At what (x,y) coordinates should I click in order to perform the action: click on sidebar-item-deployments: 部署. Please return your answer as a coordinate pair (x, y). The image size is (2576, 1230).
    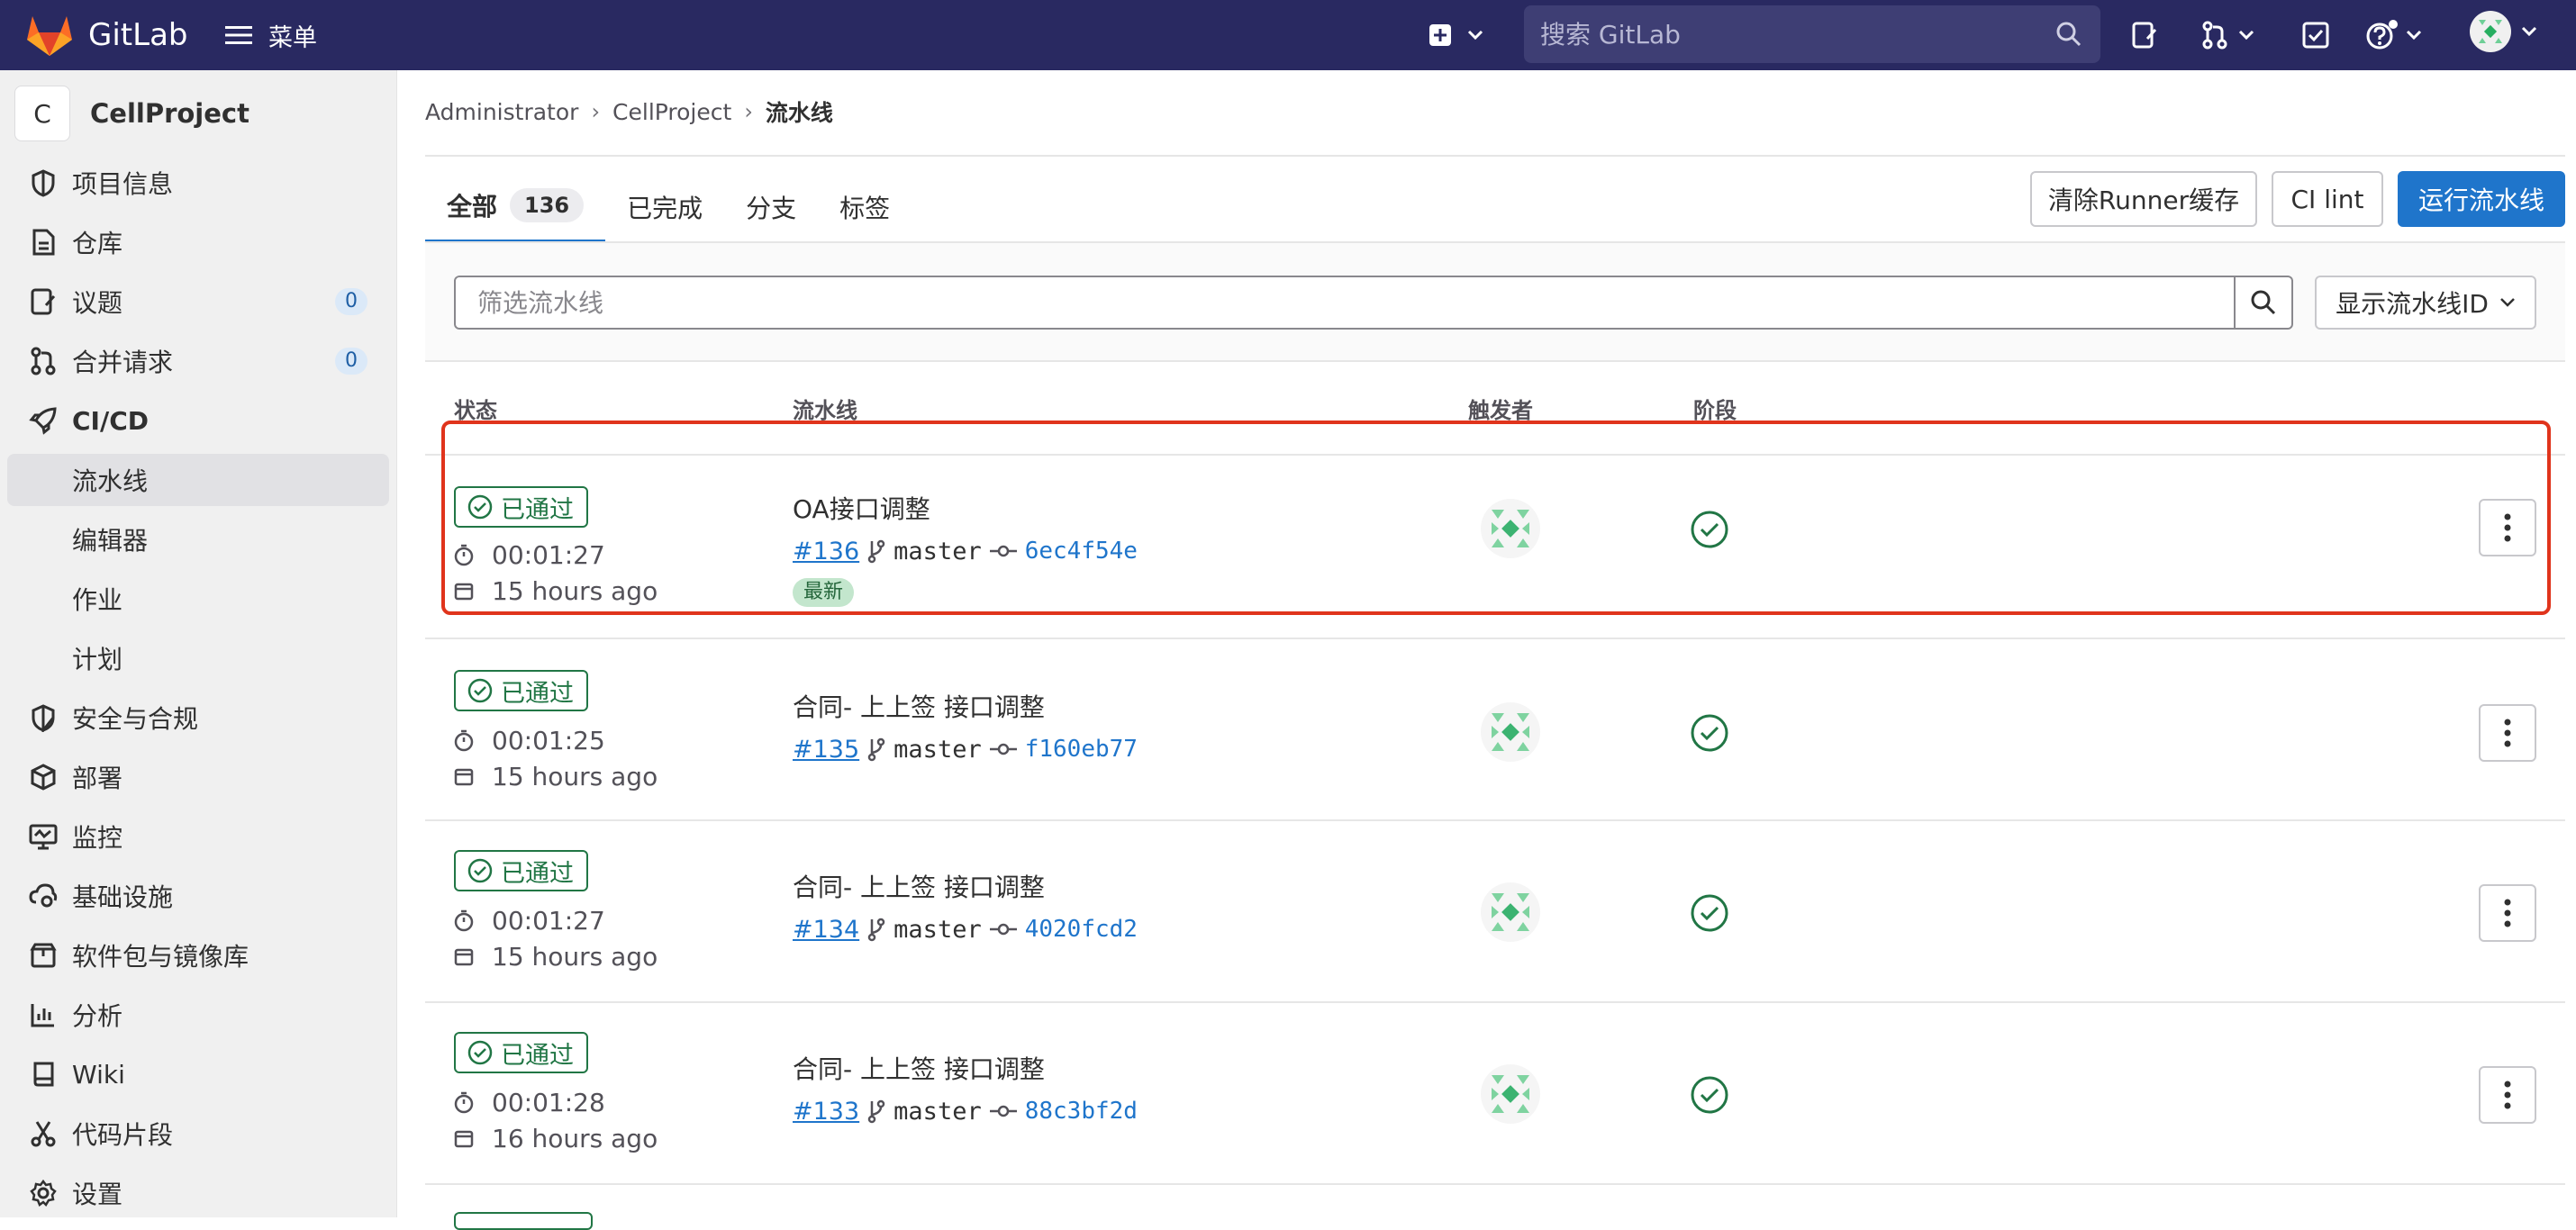
    Looking at the image, I should click on (198, 777).